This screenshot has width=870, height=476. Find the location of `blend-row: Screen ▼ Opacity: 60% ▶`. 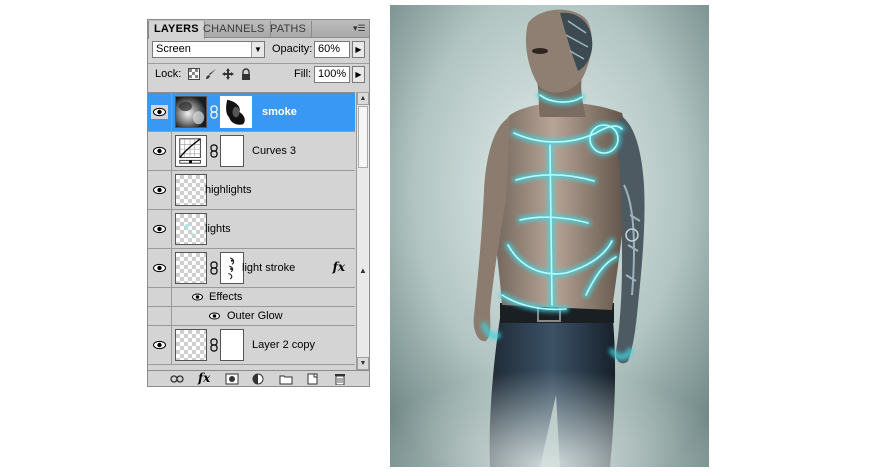

blend-row: Screen ▼ Opacity: 60% ▶ is located at coordinates (258, 51).